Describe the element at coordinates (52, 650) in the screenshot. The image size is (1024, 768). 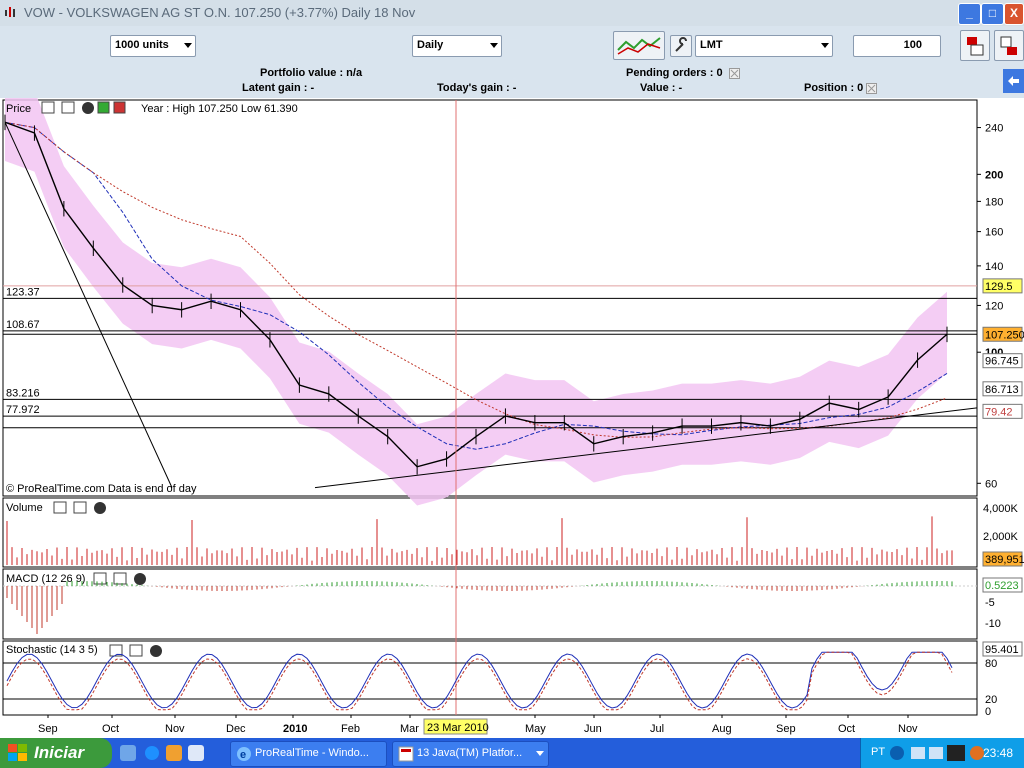
I see `stochastic-panel-title: Stochastic (14 3 5)` at that location.